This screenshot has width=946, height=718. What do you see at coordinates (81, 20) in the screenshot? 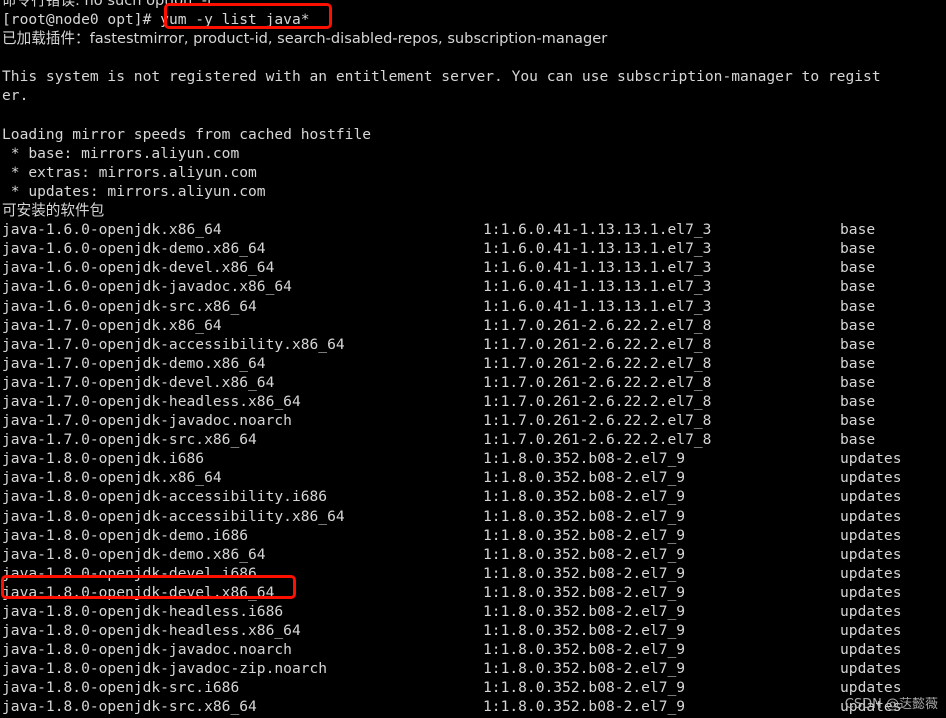
I see `shell-prompt: [root@node0 opt]#` at bounding box center [81, 20].